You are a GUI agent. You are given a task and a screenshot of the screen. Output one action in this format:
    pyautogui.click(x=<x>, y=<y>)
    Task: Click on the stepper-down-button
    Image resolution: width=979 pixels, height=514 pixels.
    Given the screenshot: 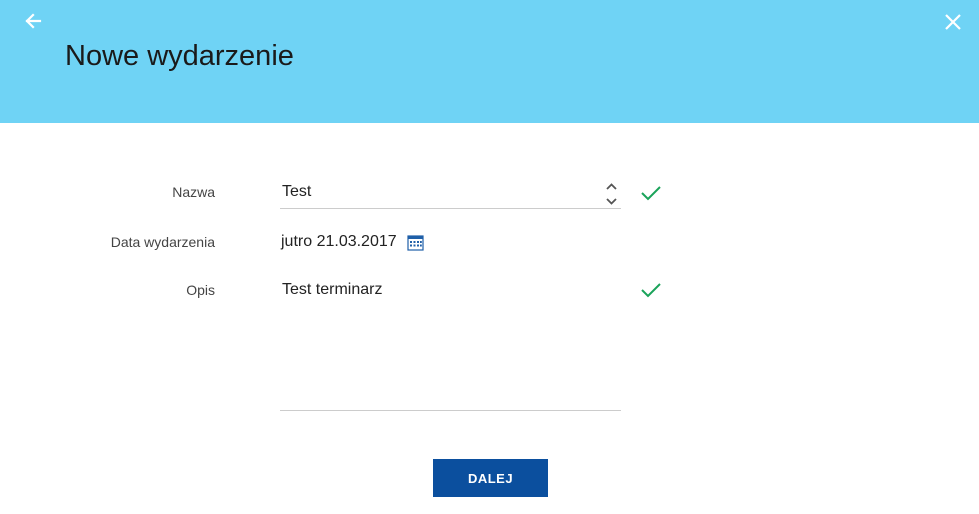 What is the action you would take?
    pyautogui.click(x=611, y=201)
    